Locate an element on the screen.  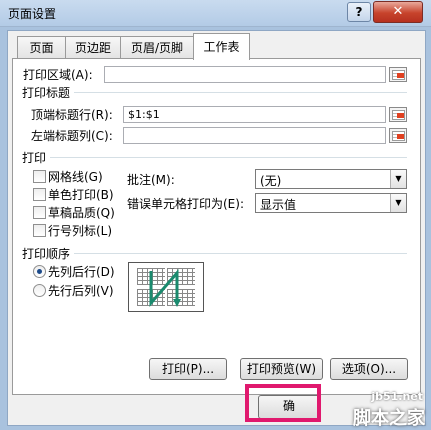
comments-label: 批注(M): is located at coordinates (151, 180).